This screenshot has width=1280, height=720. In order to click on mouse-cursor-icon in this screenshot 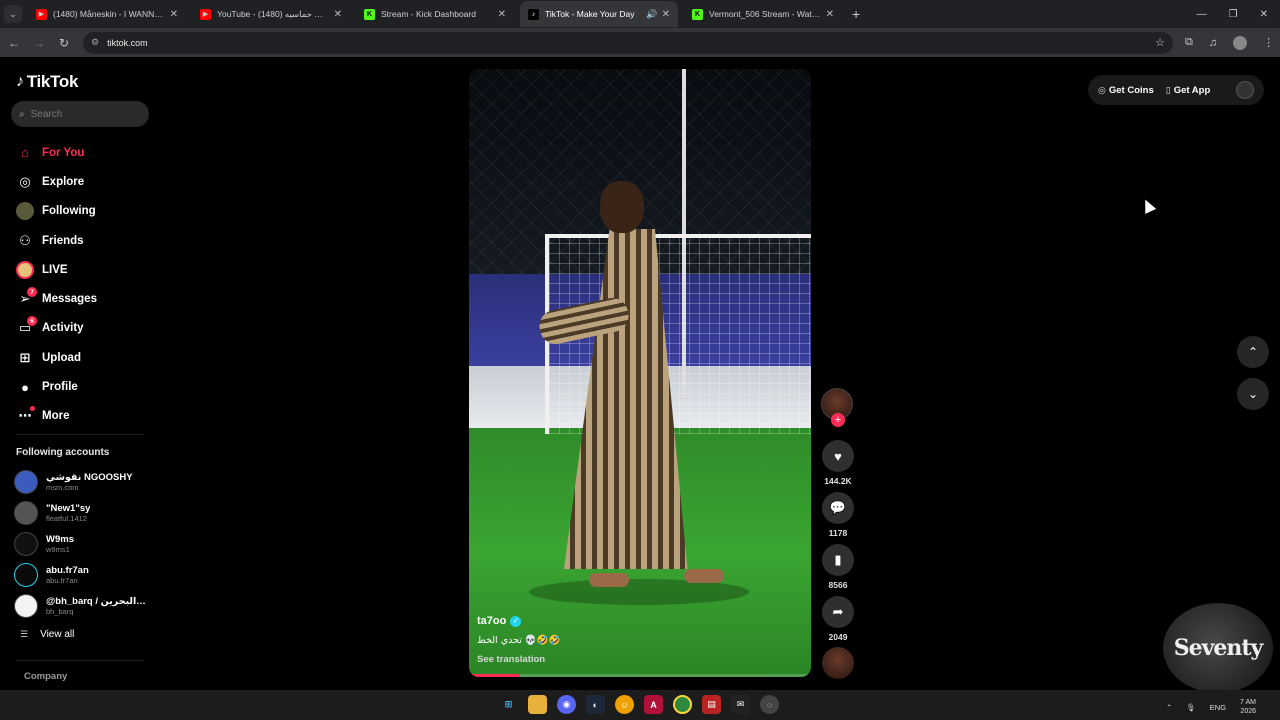, I will do `click(1148, 205)`.